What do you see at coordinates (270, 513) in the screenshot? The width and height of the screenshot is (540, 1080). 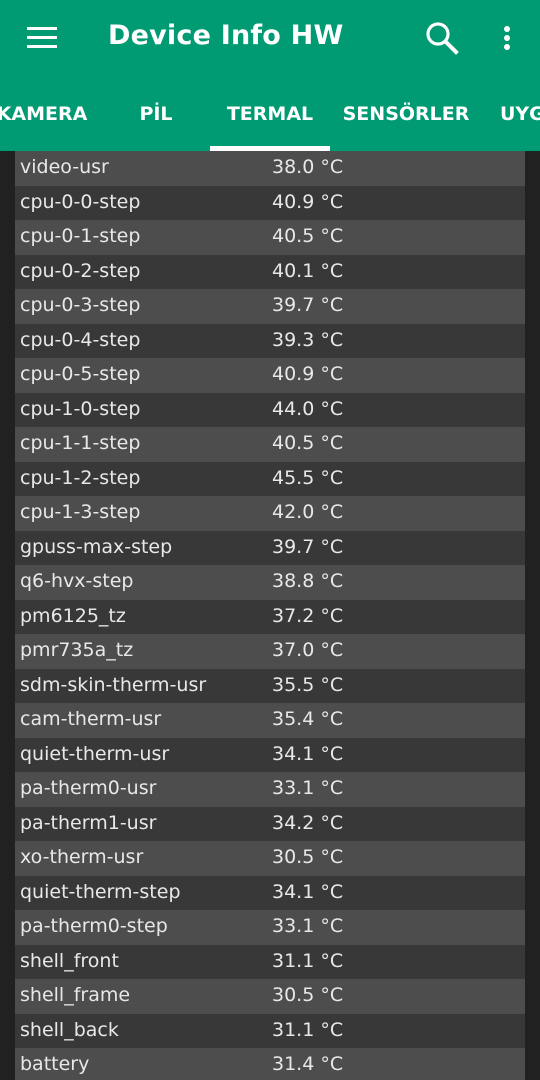 I see `thermal-row: cpu-1-3-step 42.0 °C` at bounding box center [270, 513].